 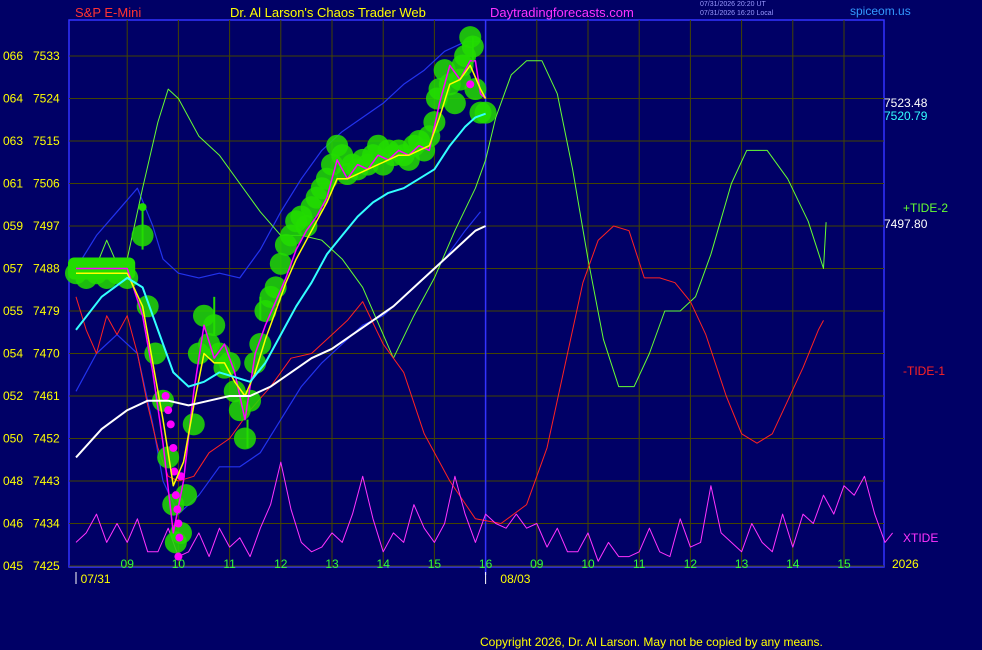 I want to click on y-tick-label: 7515, so click(x=46, y=141).